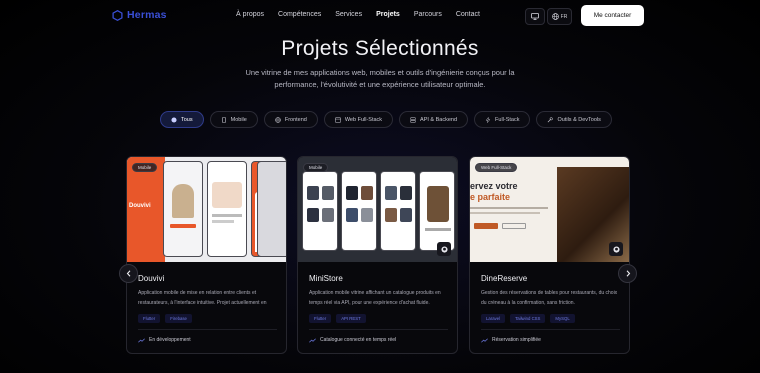 This screenshot has width=760, height=373. Describe the element at coordinates (612, 15) in the screenshot. I see `contact-button: Me contacter` at that location.